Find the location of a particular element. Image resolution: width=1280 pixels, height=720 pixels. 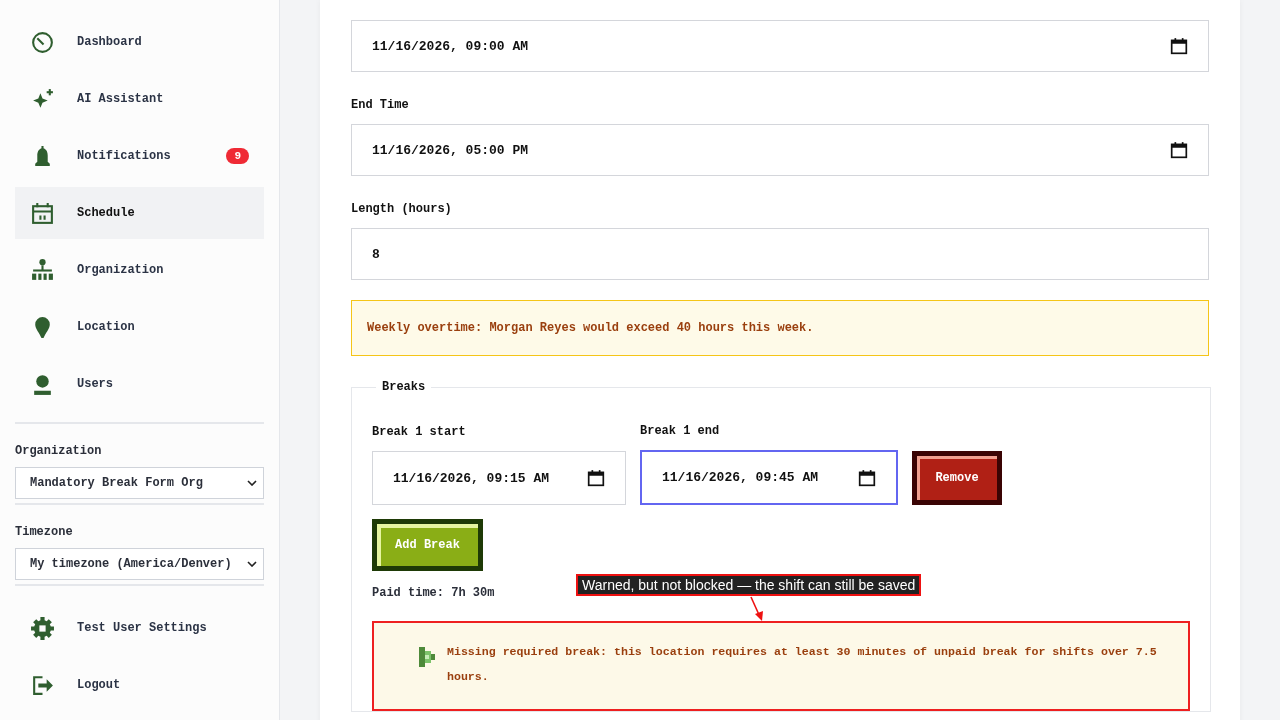

annotation-arrow is located at coordinates (757, 609).